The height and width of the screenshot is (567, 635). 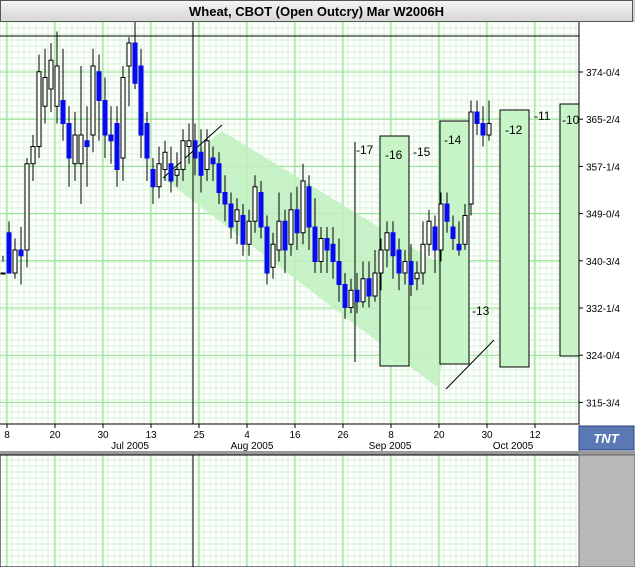 I want to click on title-bar: Wheat, CBOT (Open Outcry) Mar W2006H, so click(x=316, y=11).